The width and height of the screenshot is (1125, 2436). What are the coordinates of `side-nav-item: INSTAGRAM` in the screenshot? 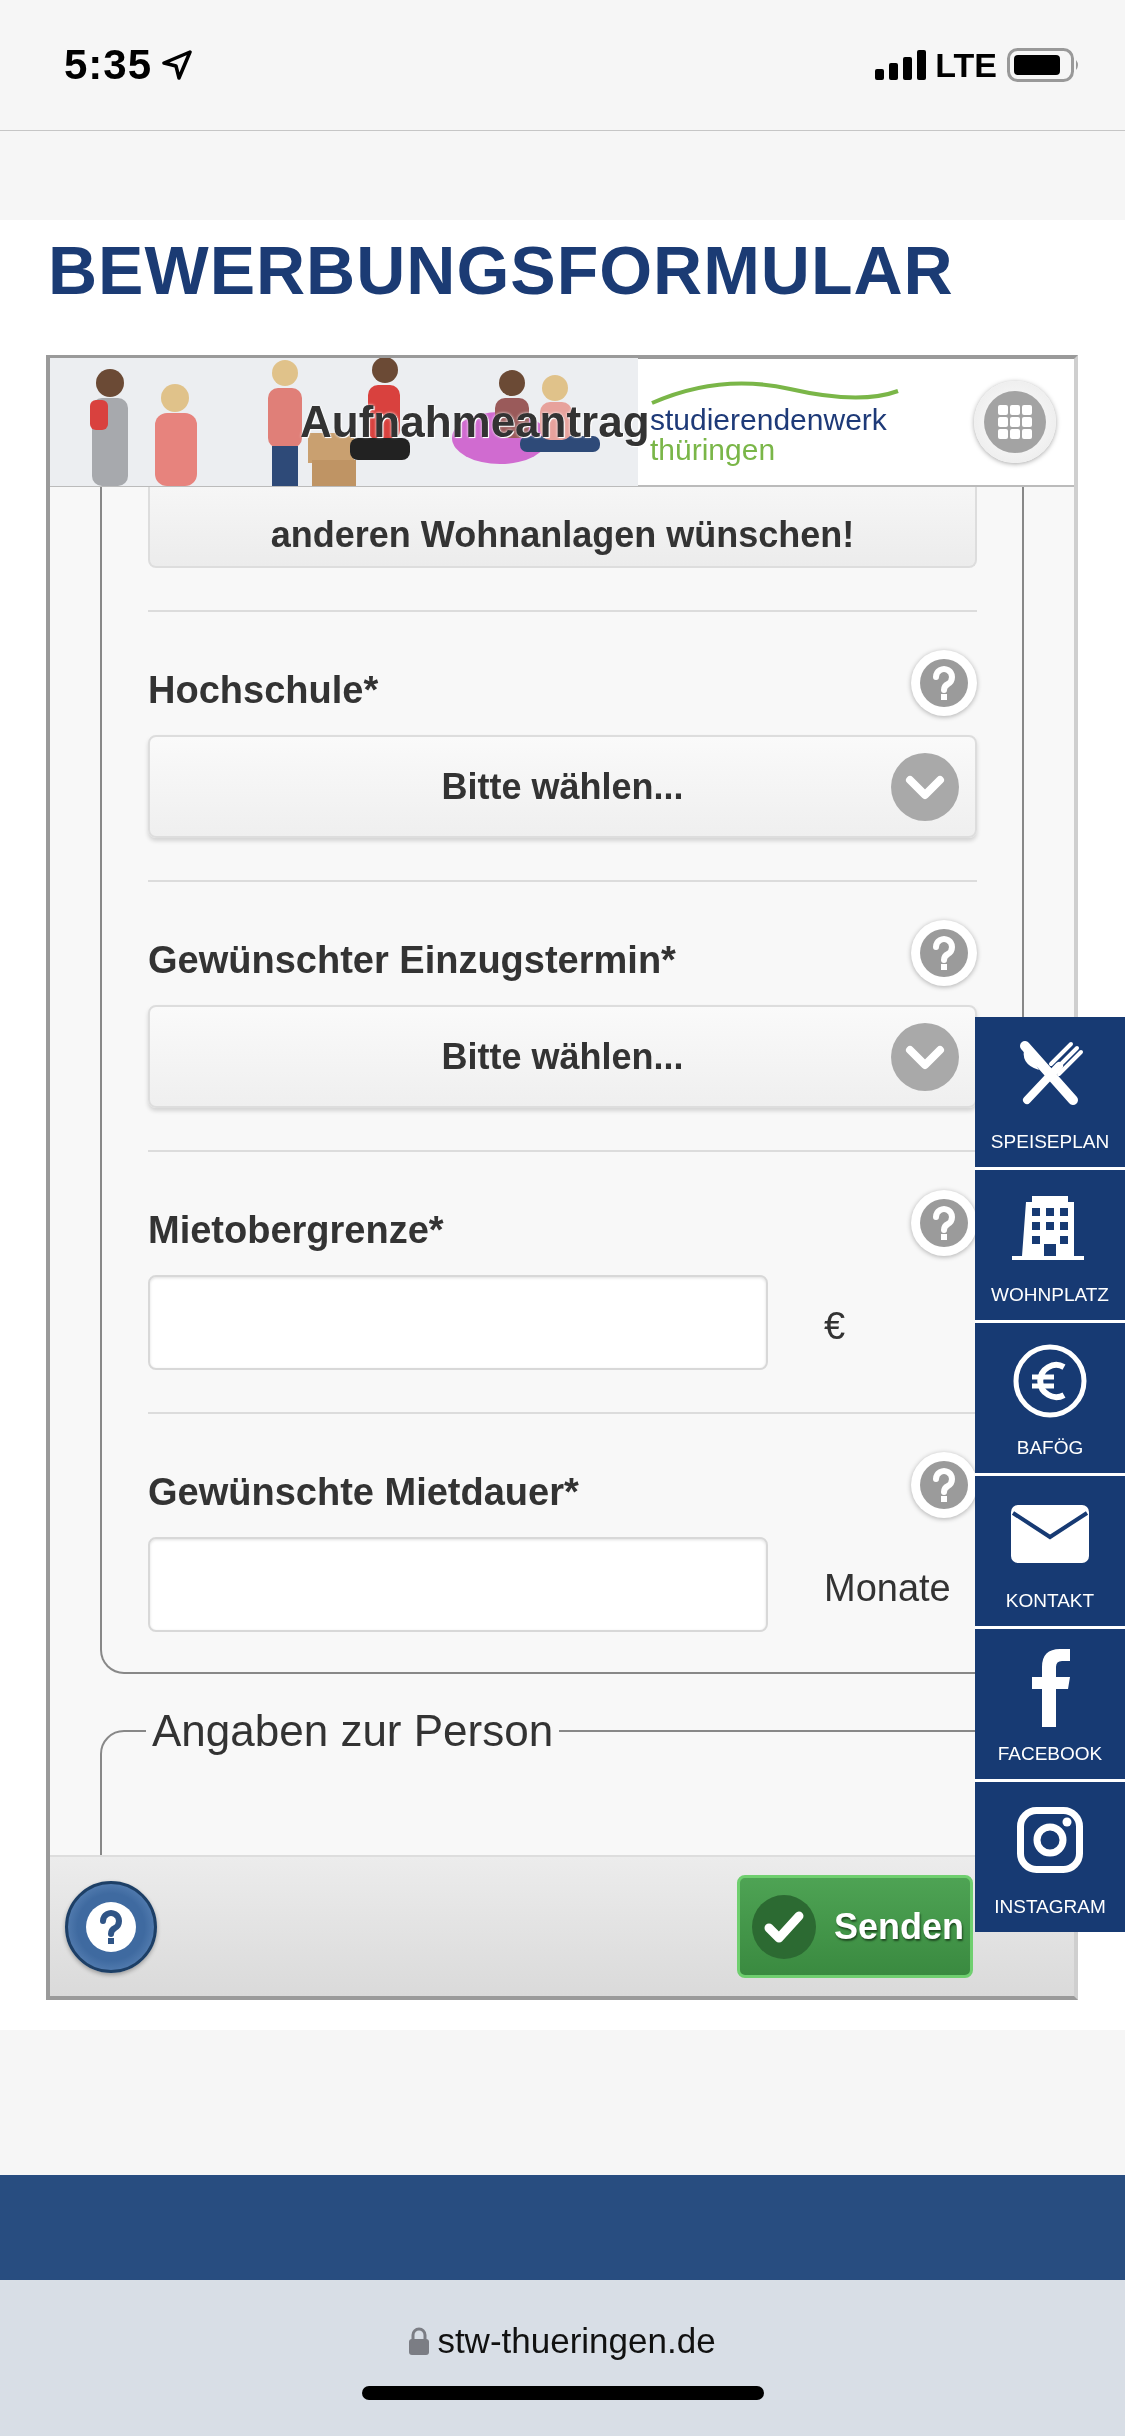 It's located at (1050, 1857).